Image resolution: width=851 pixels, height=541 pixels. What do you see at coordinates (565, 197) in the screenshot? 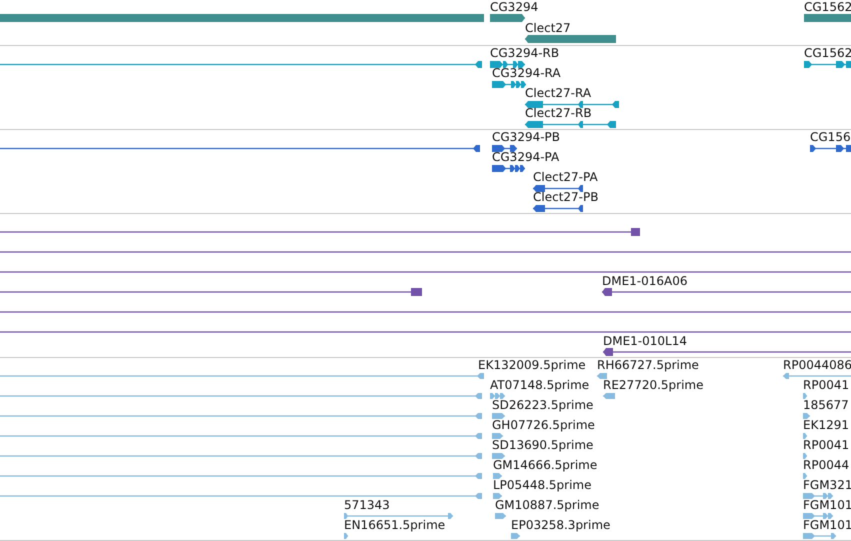
I see `feature-label: Clect27-PB` at bounding box center [565, 197].